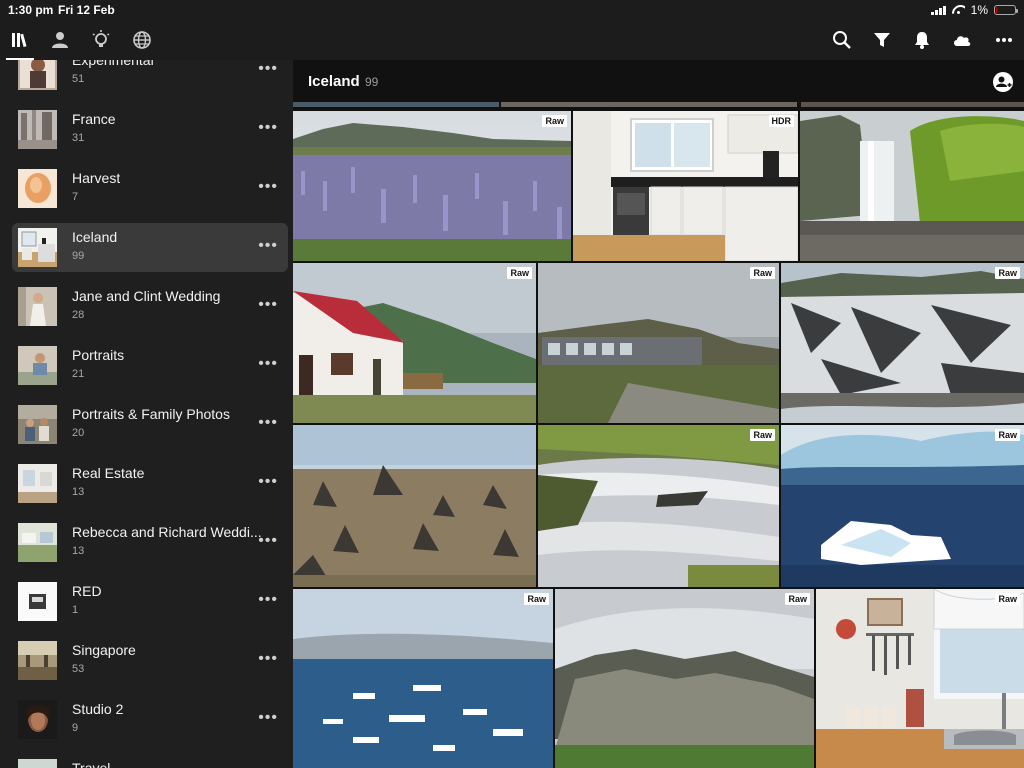 The width and height of the screenshot is (1024, 768). I want to click on photo-thumbnail: HDR, so click(685, 186).